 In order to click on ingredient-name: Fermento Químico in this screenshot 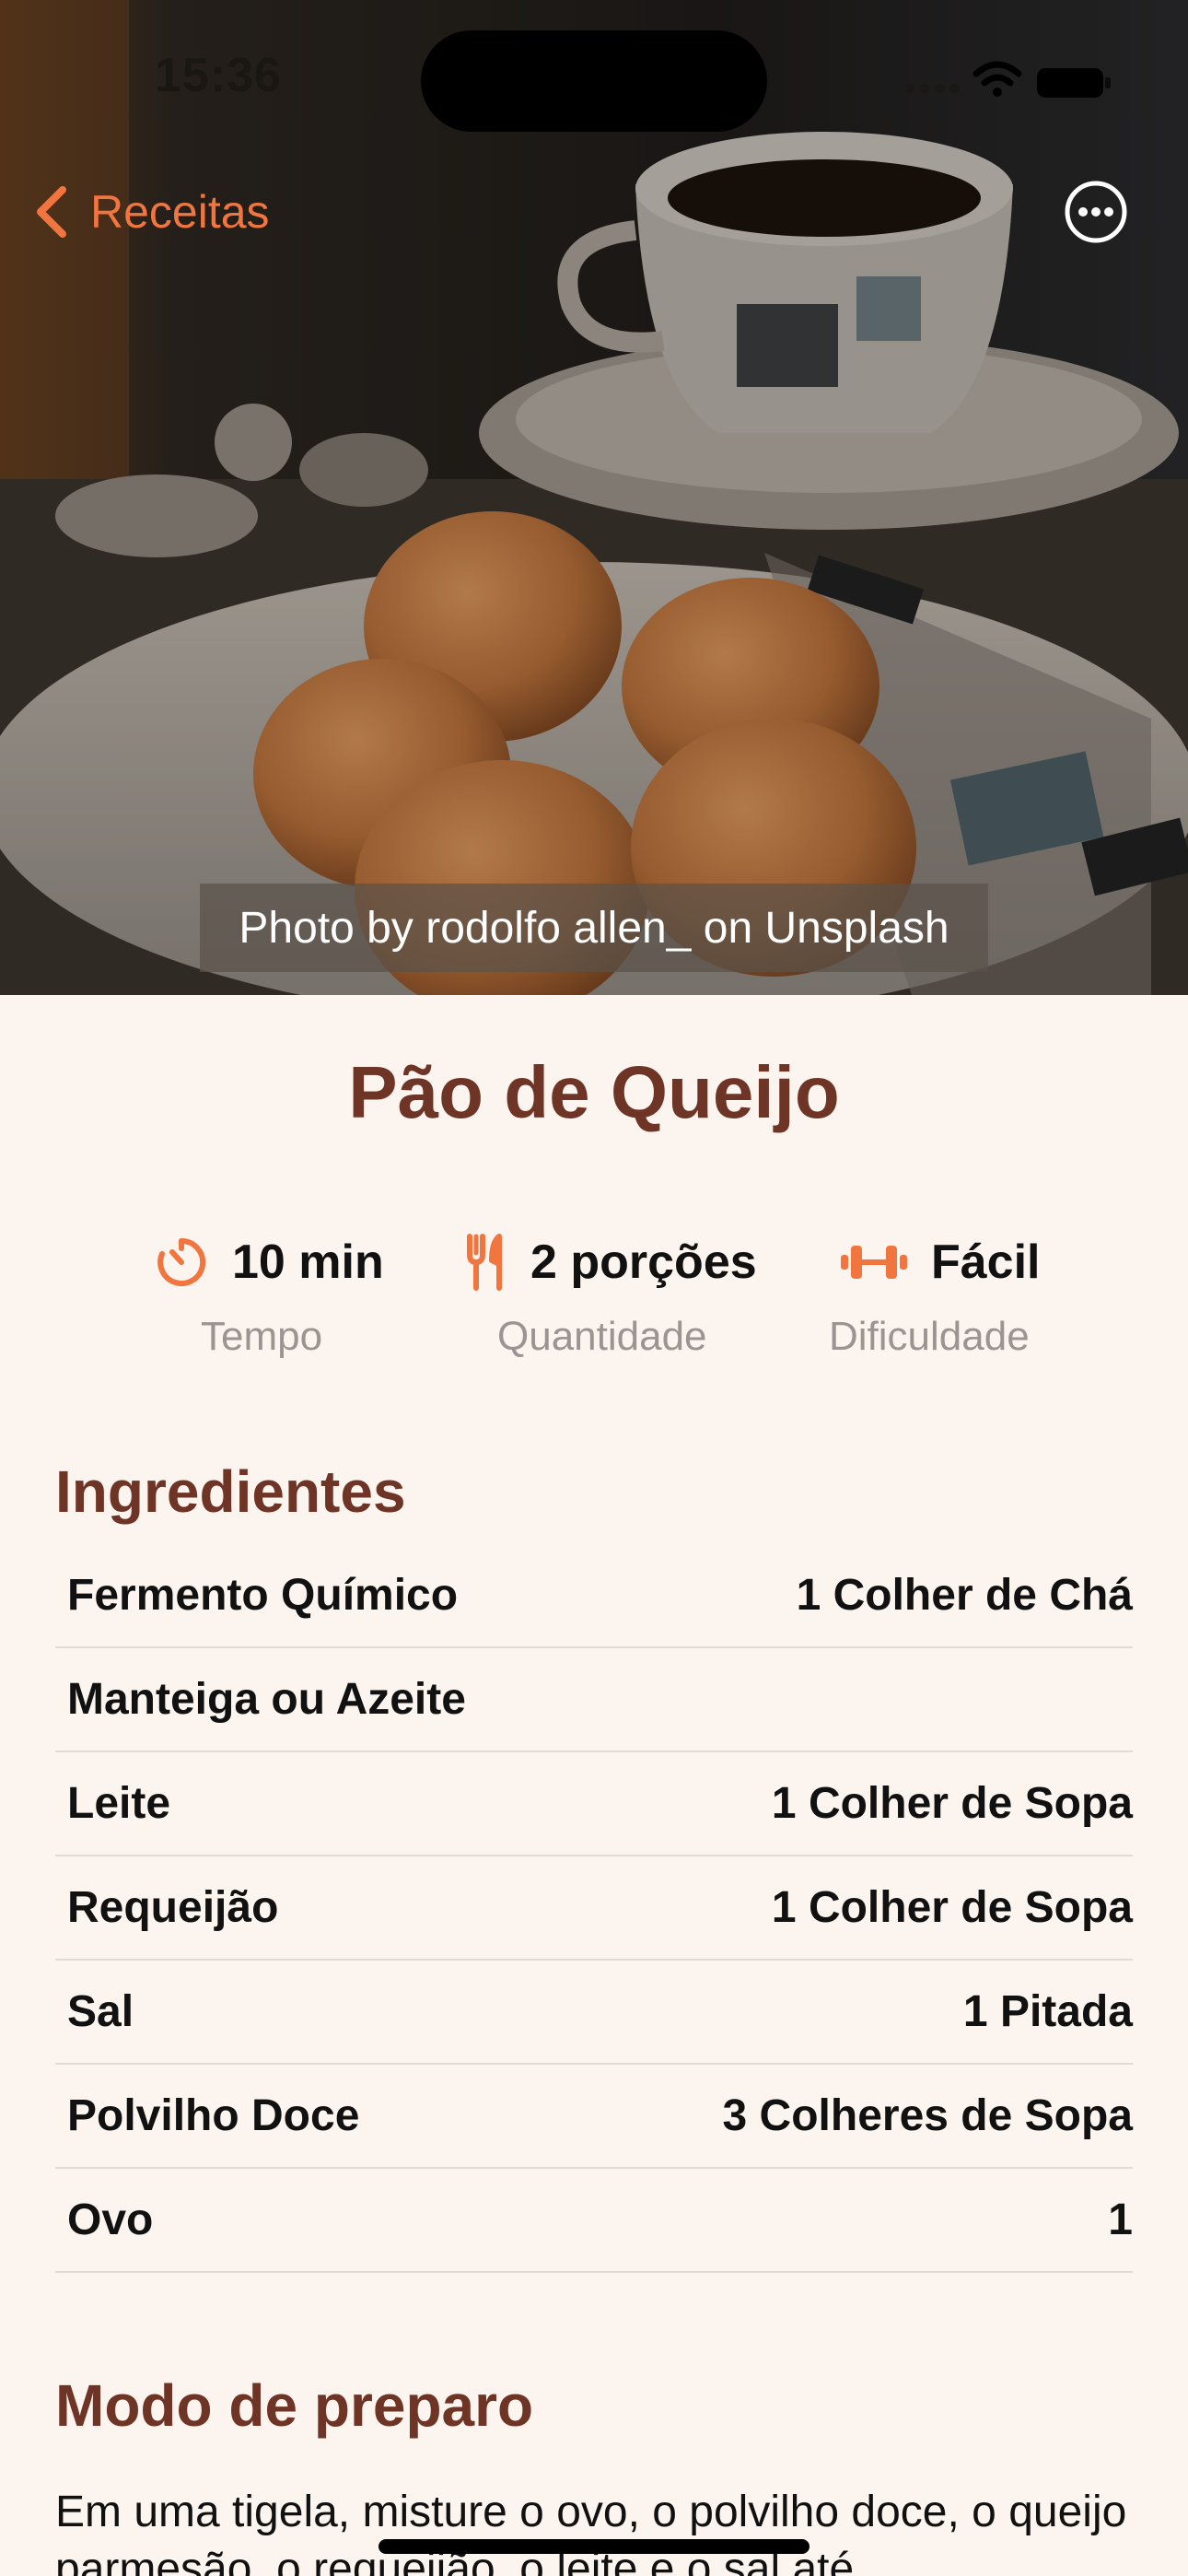, I will do `click(263, 1595)`.